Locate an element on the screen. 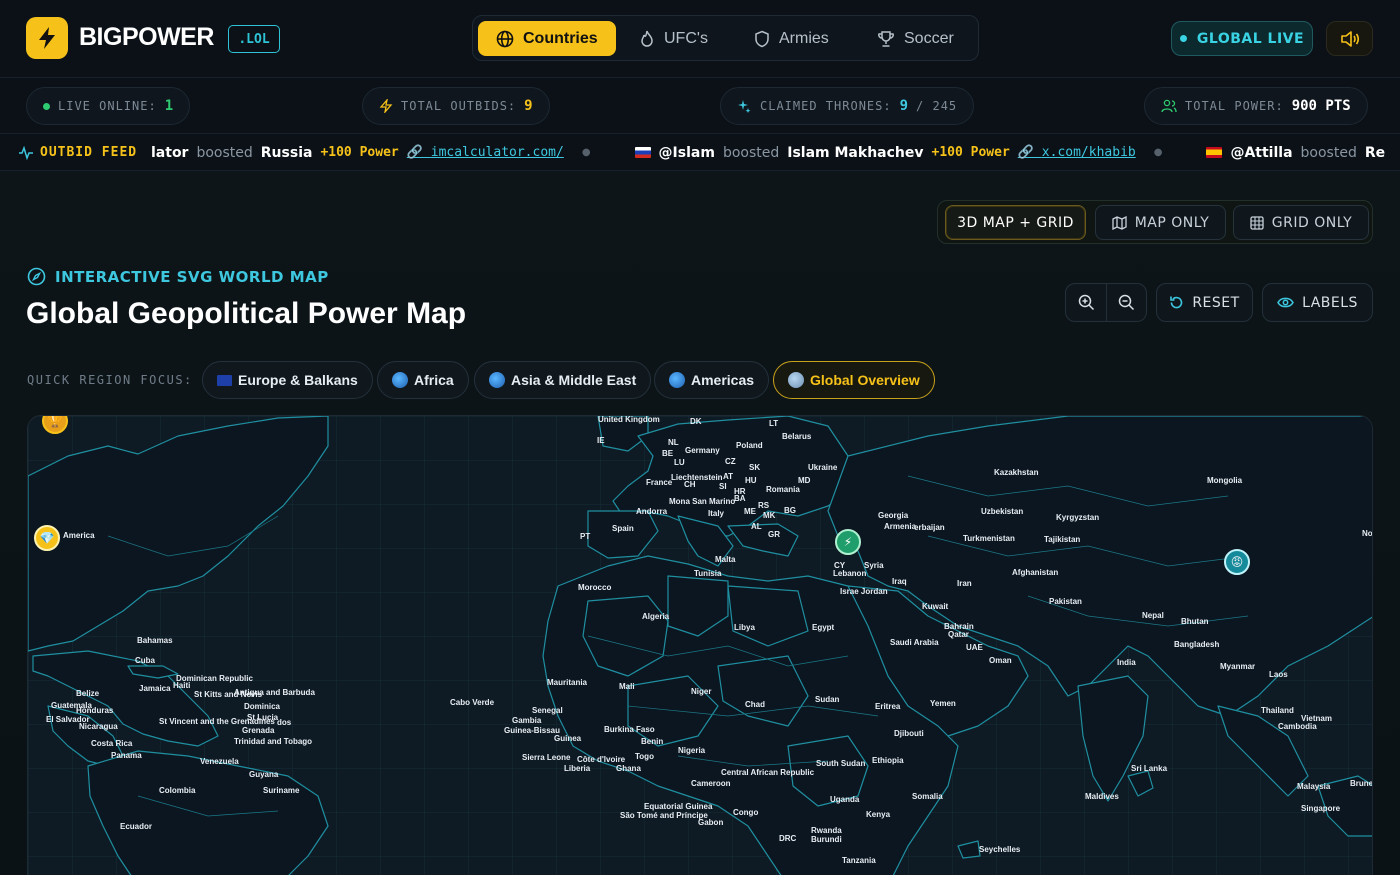 The image size is (1400, 875). country-label: Guyana is located at coordinates (264, 774).